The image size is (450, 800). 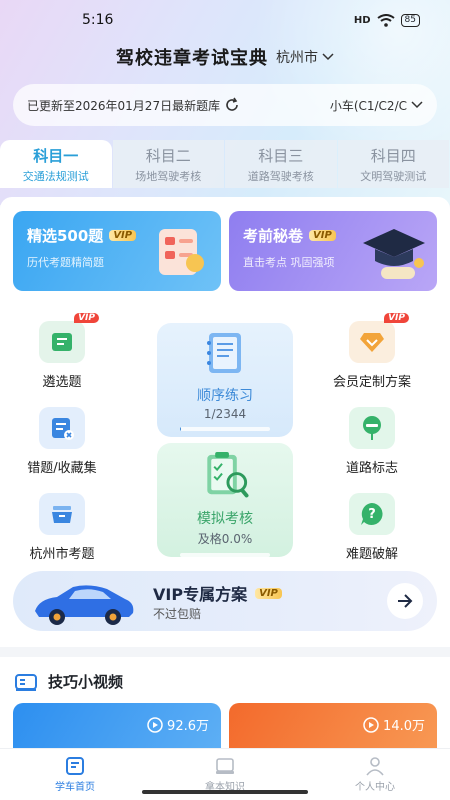 I want to click on view-count-text: 92.6万, so click(x=188, y=726).